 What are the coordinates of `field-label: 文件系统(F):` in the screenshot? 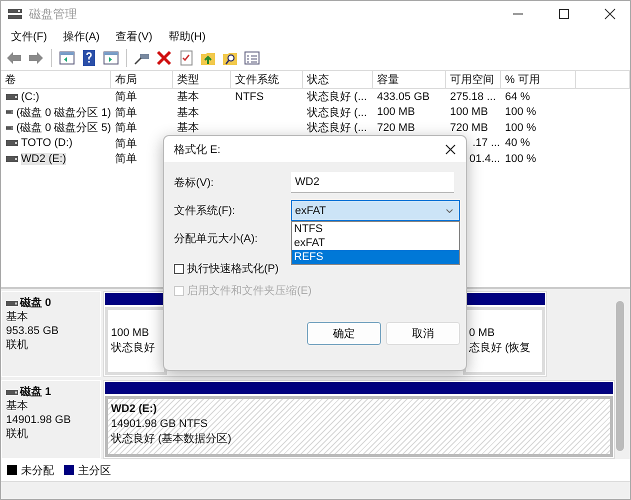 It's located at (205, 211).